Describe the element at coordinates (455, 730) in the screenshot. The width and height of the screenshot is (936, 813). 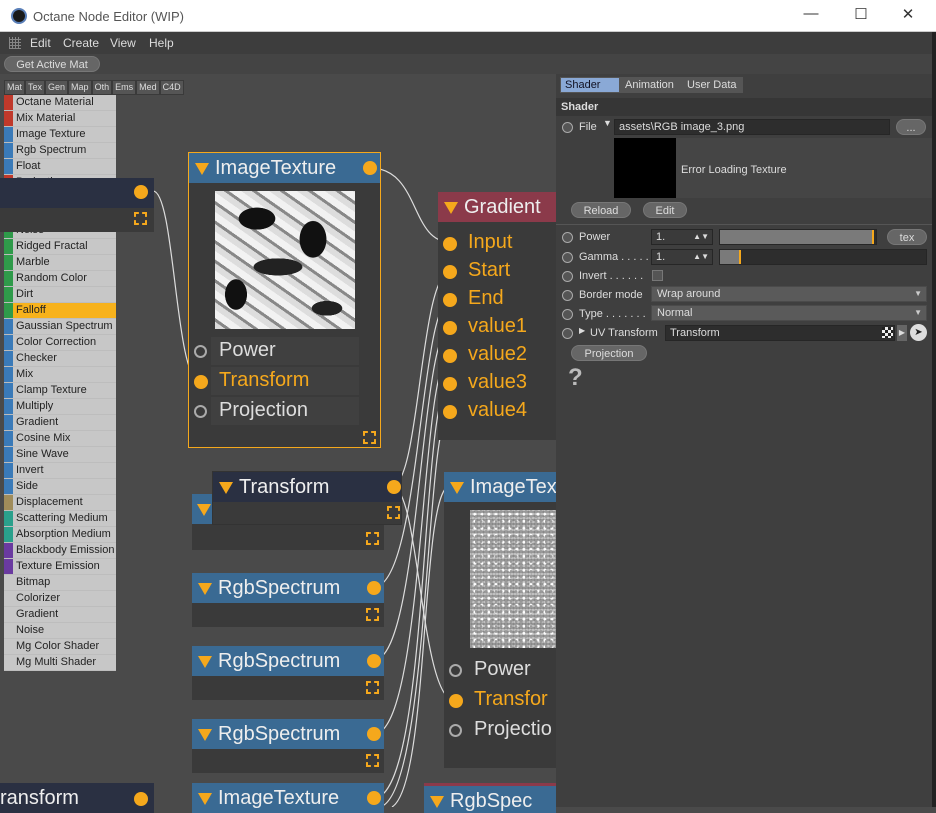
I see `projection-pin` at that location.